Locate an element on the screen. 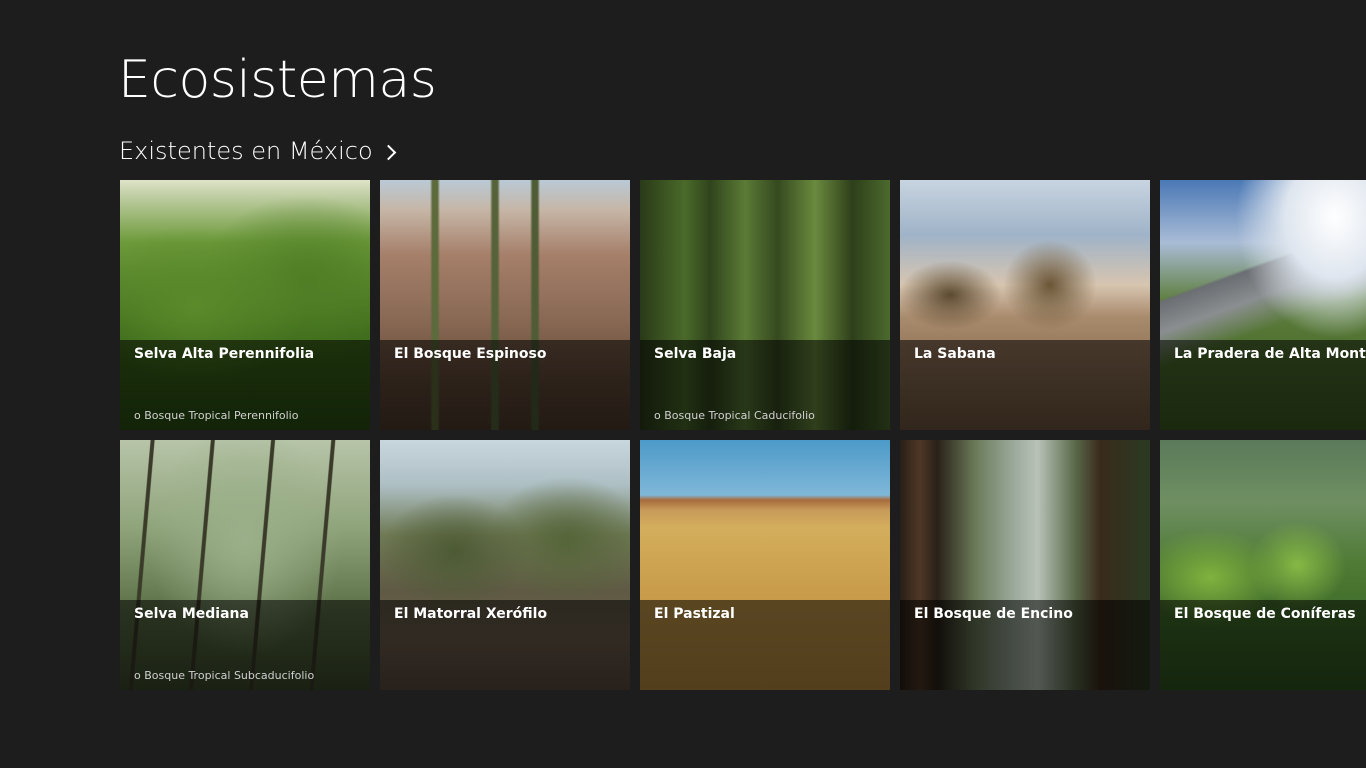  tile-subtitle: o Bosque Tropical Caducifolio is located at coordinates (734, 415).